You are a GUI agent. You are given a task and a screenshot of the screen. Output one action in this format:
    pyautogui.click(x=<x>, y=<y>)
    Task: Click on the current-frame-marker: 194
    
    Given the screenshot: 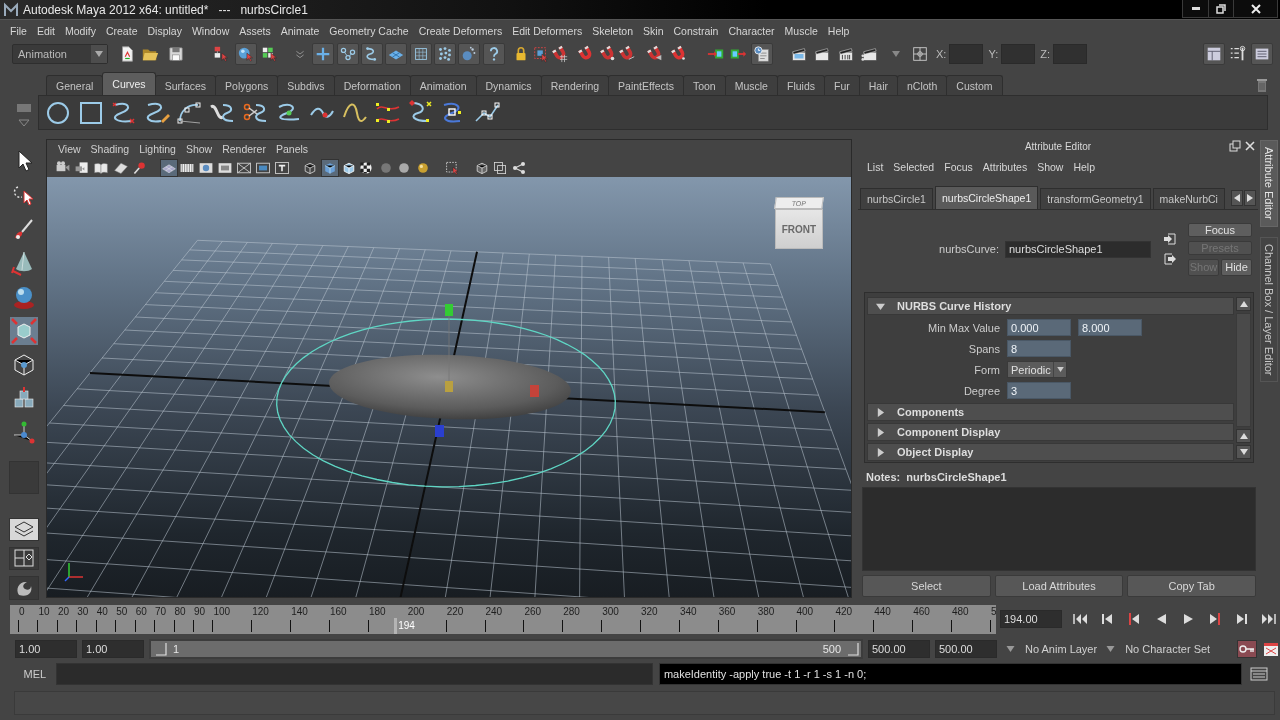 What is the action you would take?
    pyautogui.click(x=405, y=625)
    